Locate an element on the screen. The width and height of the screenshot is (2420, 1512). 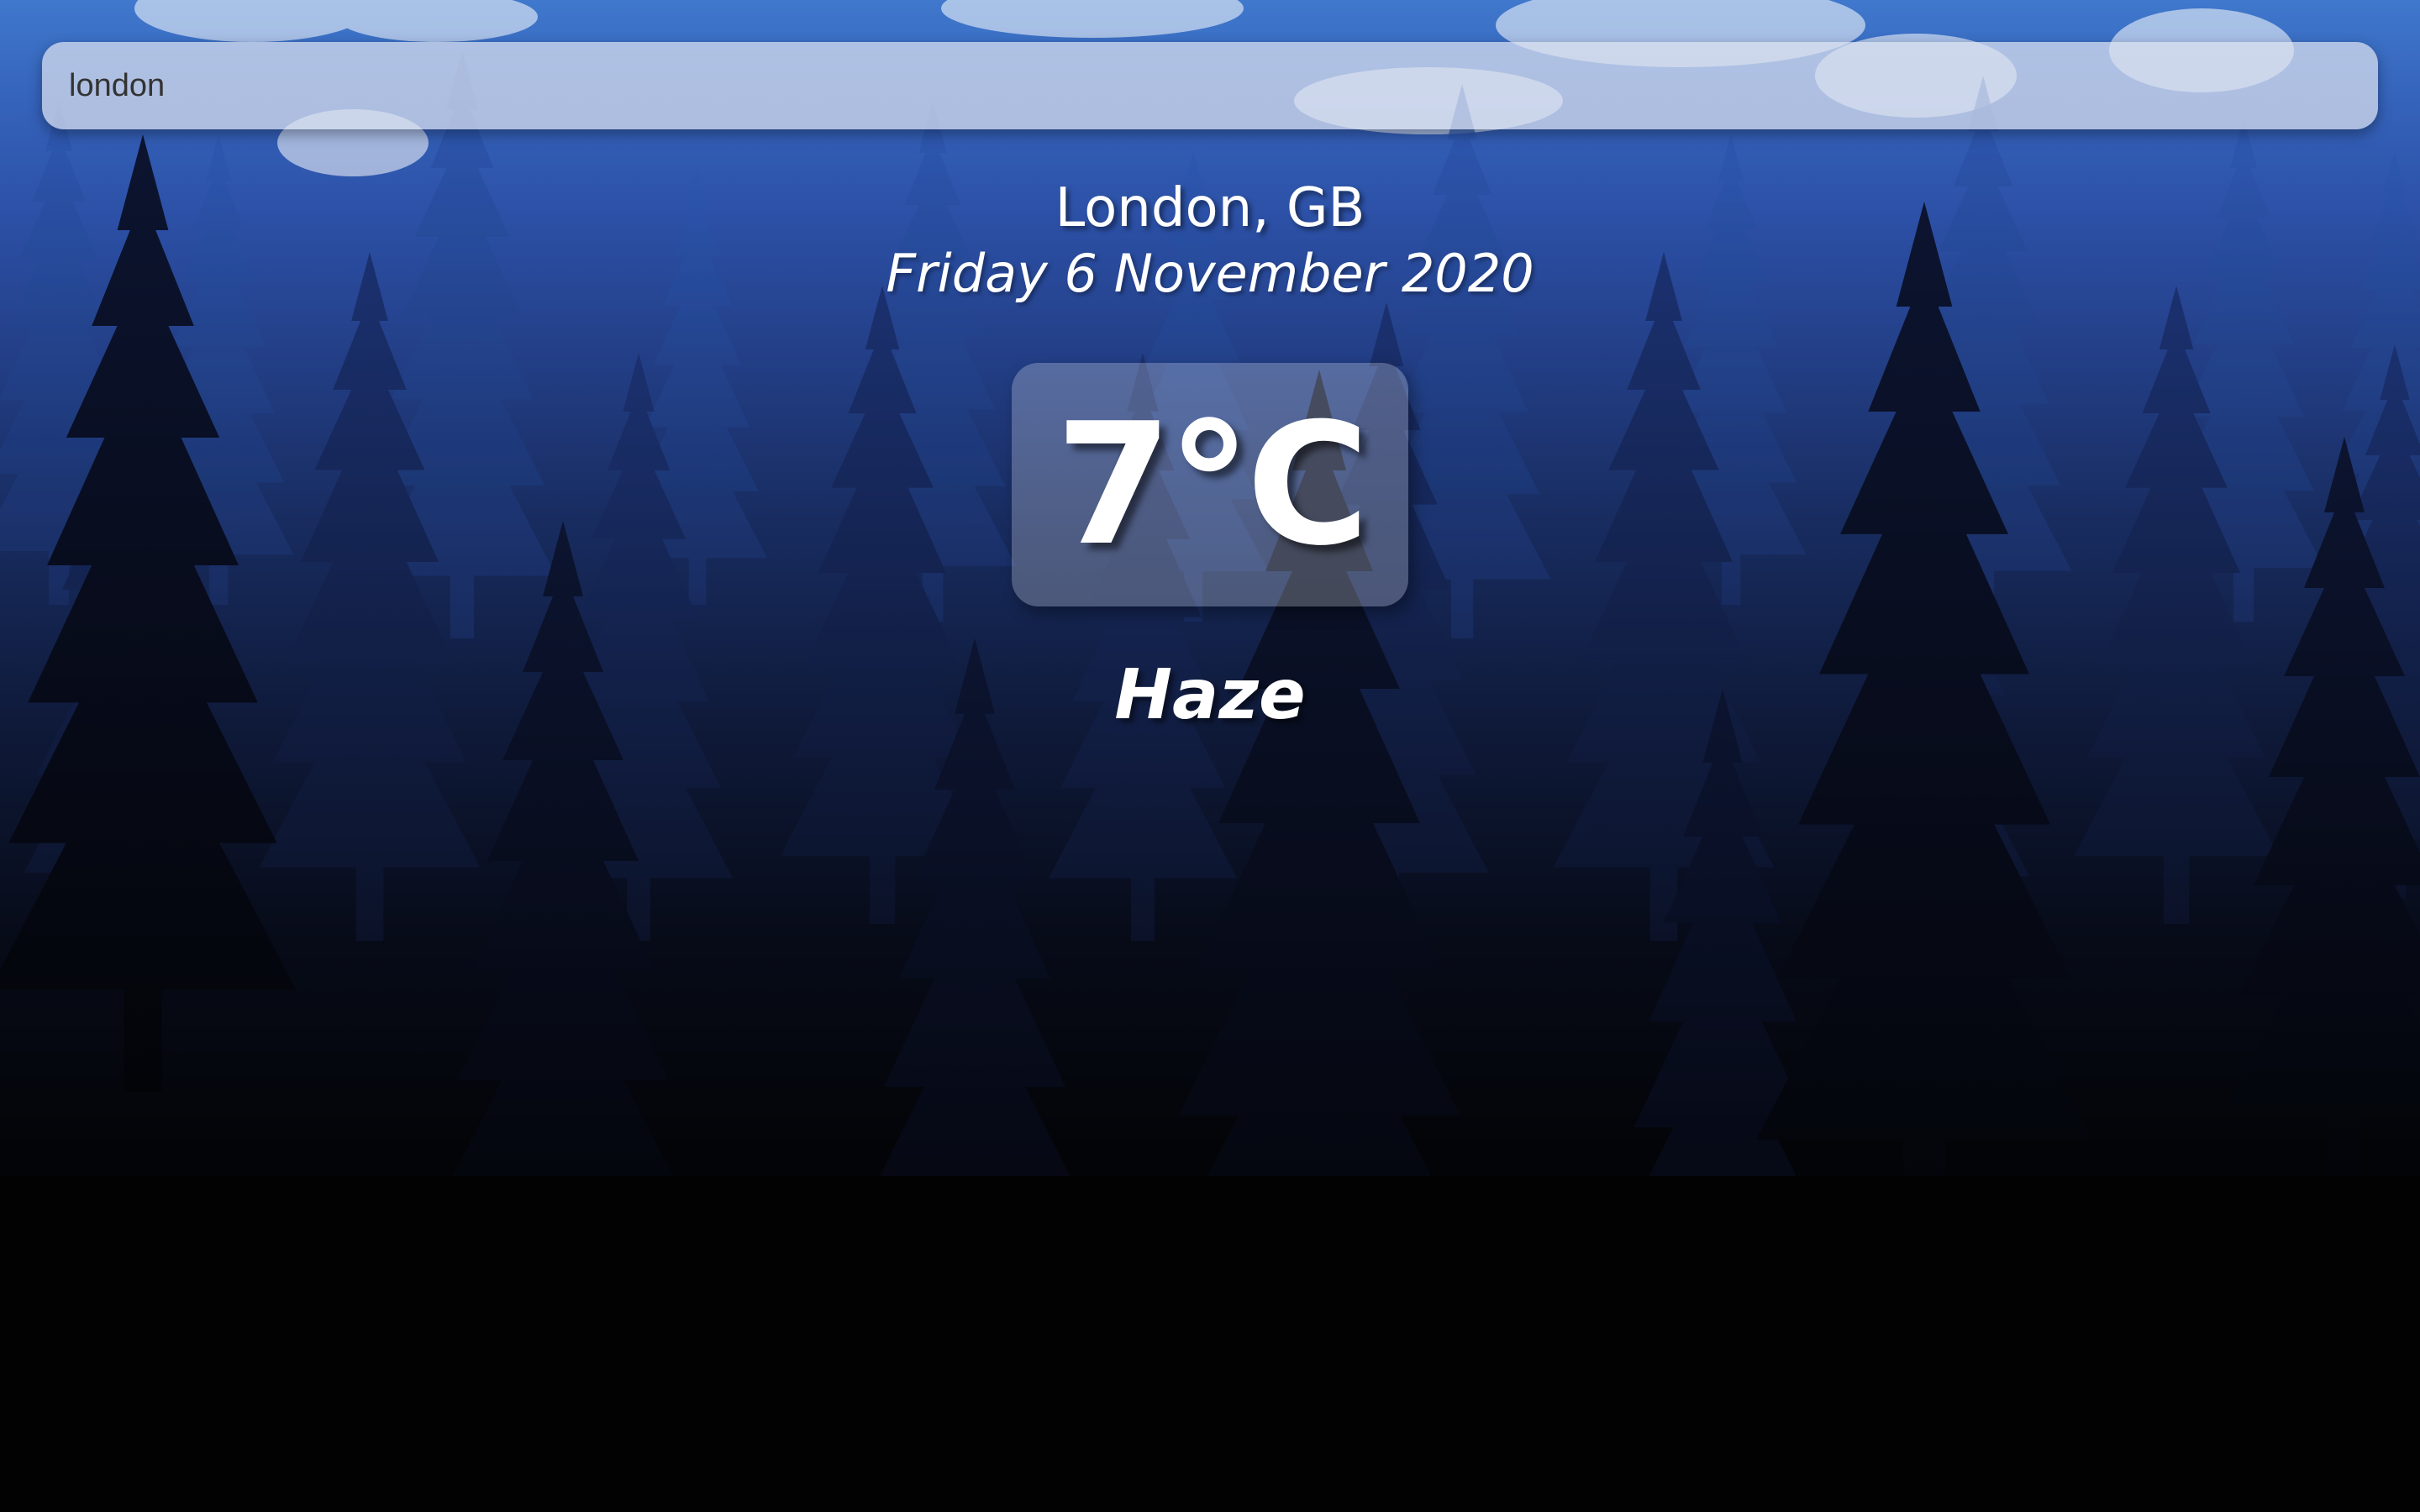
location-box: London, GB Friday 6 November 2020 is located at coordinates (1210, 241).